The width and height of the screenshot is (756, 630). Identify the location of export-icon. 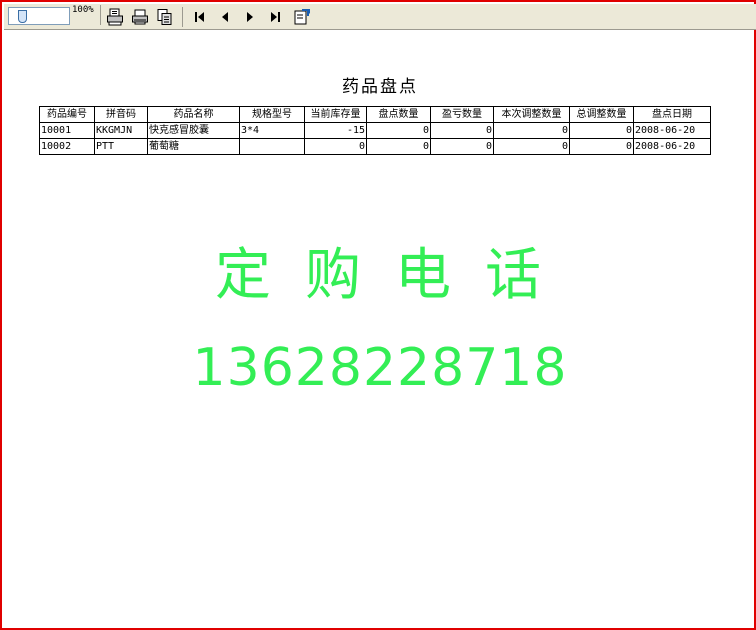
(302, 17).